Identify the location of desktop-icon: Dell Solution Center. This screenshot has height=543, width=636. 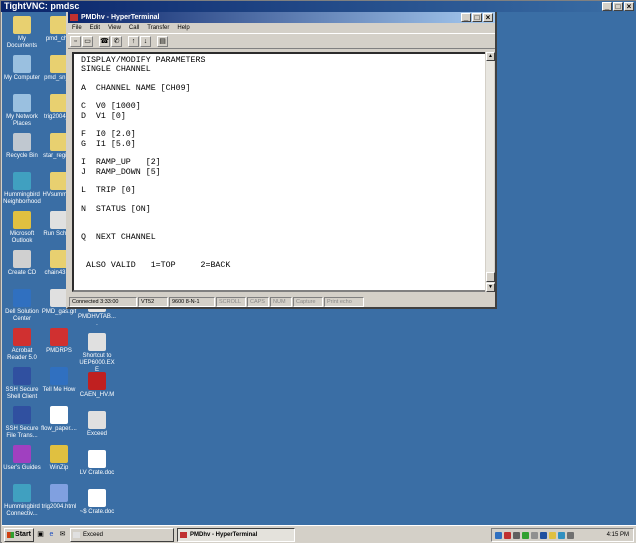
(22, 306).